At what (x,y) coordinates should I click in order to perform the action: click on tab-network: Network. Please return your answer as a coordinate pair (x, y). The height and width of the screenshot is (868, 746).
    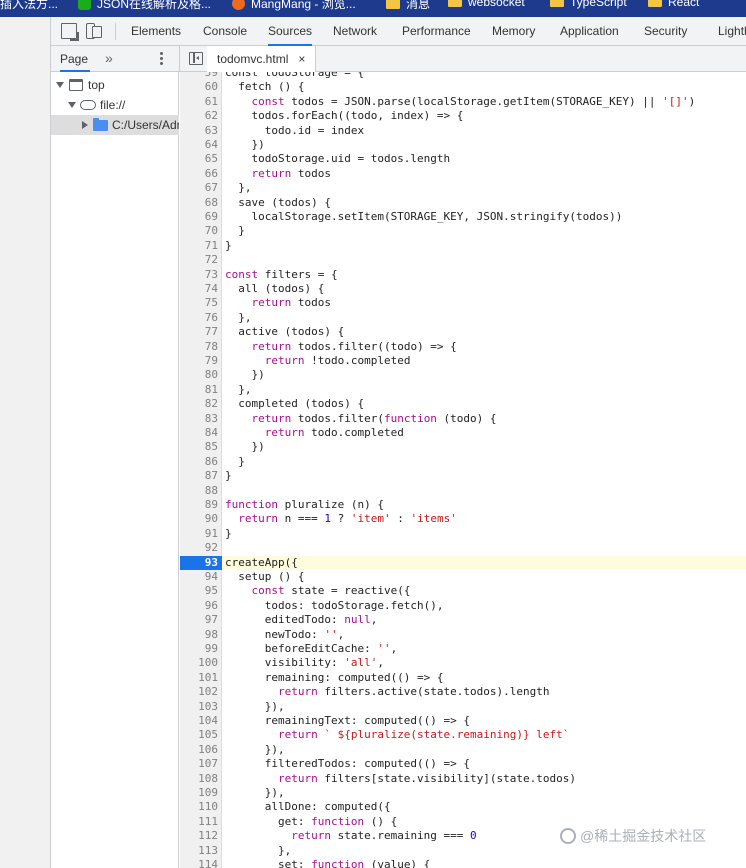
    Looking at the image, I should click on (355, 31).